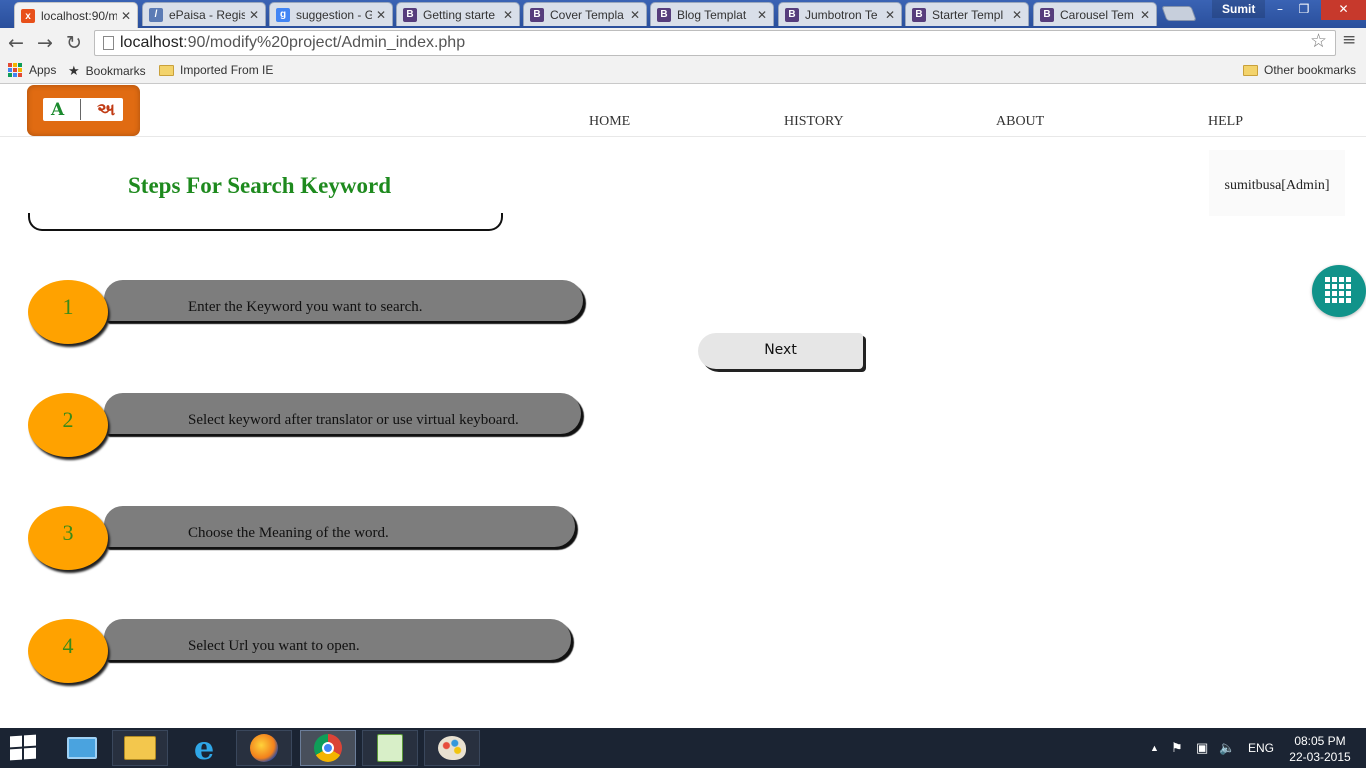 The width and height of the screenshot is (1366, 768). I want to click on step-text: Select Url you want to open., so click(274, 646).